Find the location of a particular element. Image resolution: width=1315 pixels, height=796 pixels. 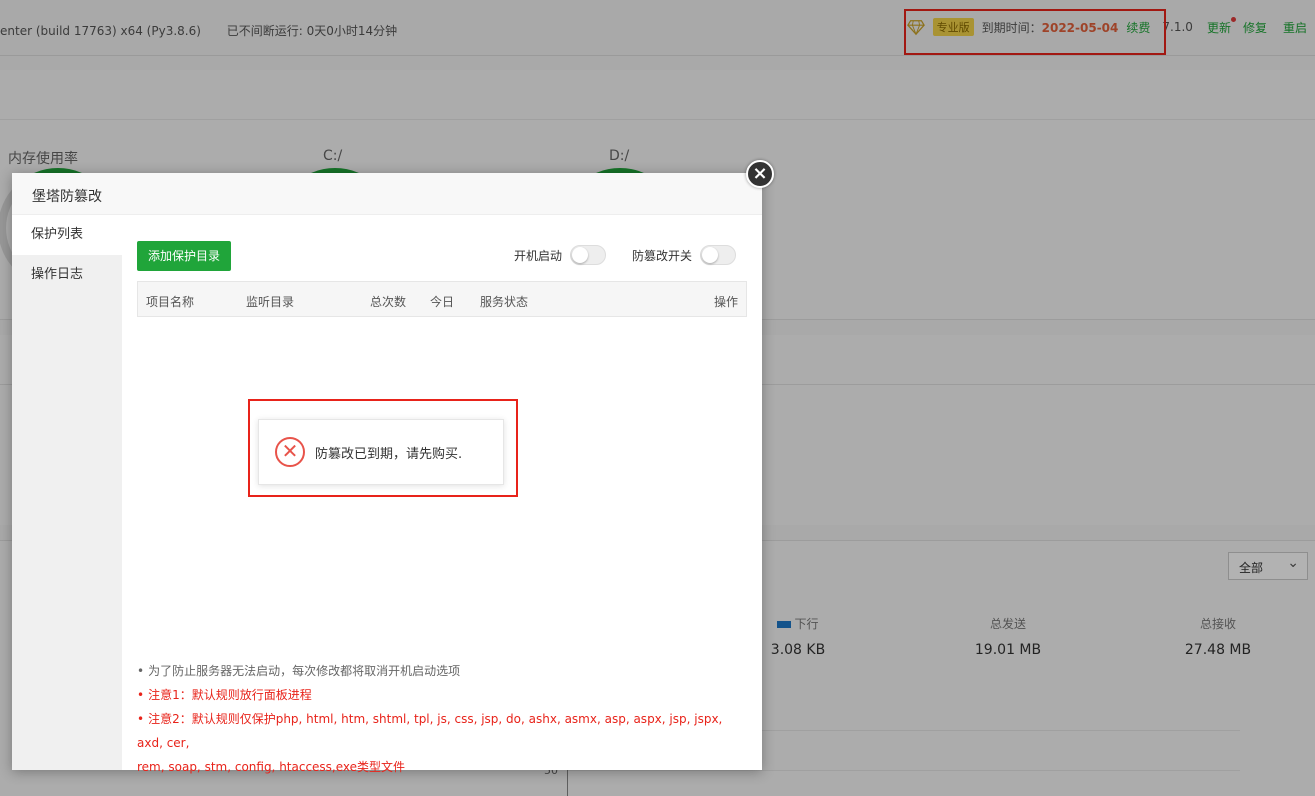

note-text: 为了防止服务器无法启动，每次修改都将取消开机启动选项 is located at coordinates (304, 671).